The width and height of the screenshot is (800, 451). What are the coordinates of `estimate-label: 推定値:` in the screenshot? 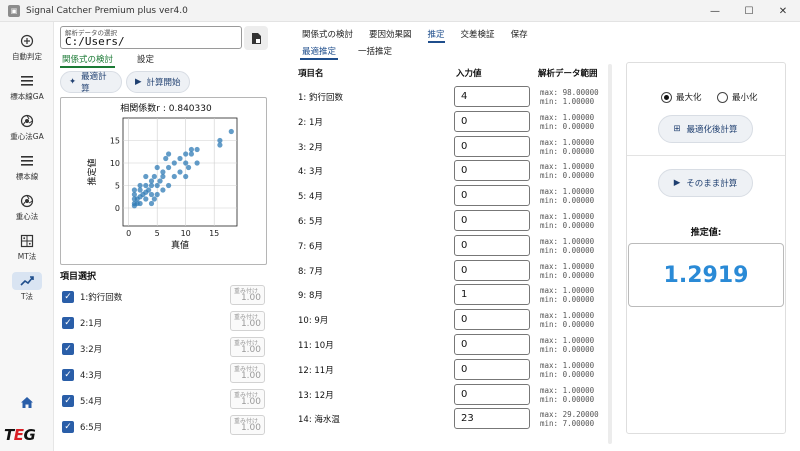 It's located at (706, 233).